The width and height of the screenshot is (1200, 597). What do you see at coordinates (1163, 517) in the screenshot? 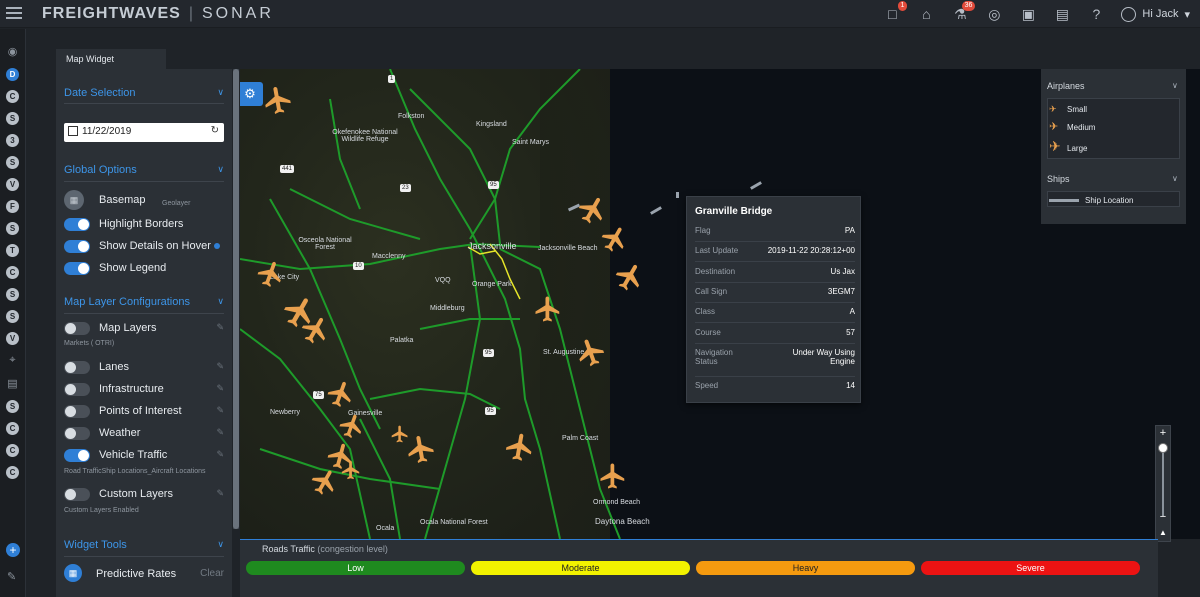
I see `zoom-out-button: −` at bounding box center [1163, 517].